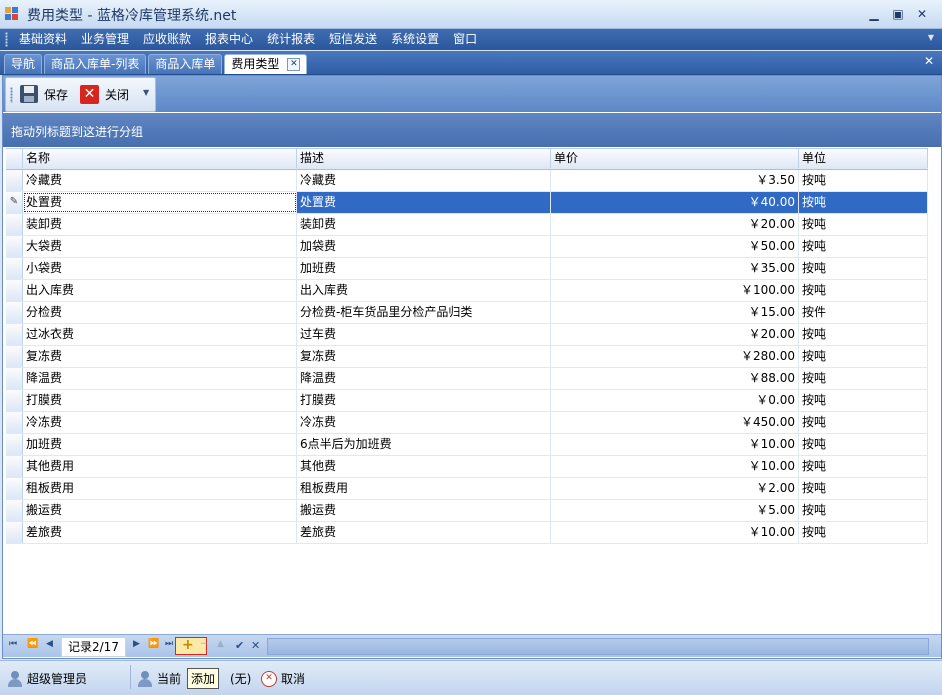 Image resolution: width=942 pixels, height=695 pixels. What do you see at coordinates (32, 644) in the screenshot?
I see `prev-page-icon: ⏪` at bounding box center [32, 644].